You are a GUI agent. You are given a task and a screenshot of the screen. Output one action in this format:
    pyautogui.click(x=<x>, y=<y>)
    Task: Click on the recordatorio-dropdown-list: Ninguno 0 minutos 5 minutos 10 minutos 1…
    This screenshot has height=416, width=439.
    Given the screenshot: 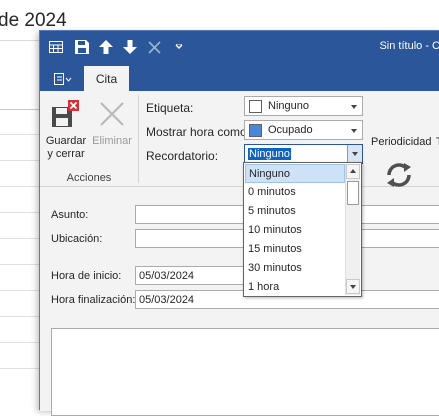 What is the action you would take?
    pyautogui.click(x=302, y=229)
    